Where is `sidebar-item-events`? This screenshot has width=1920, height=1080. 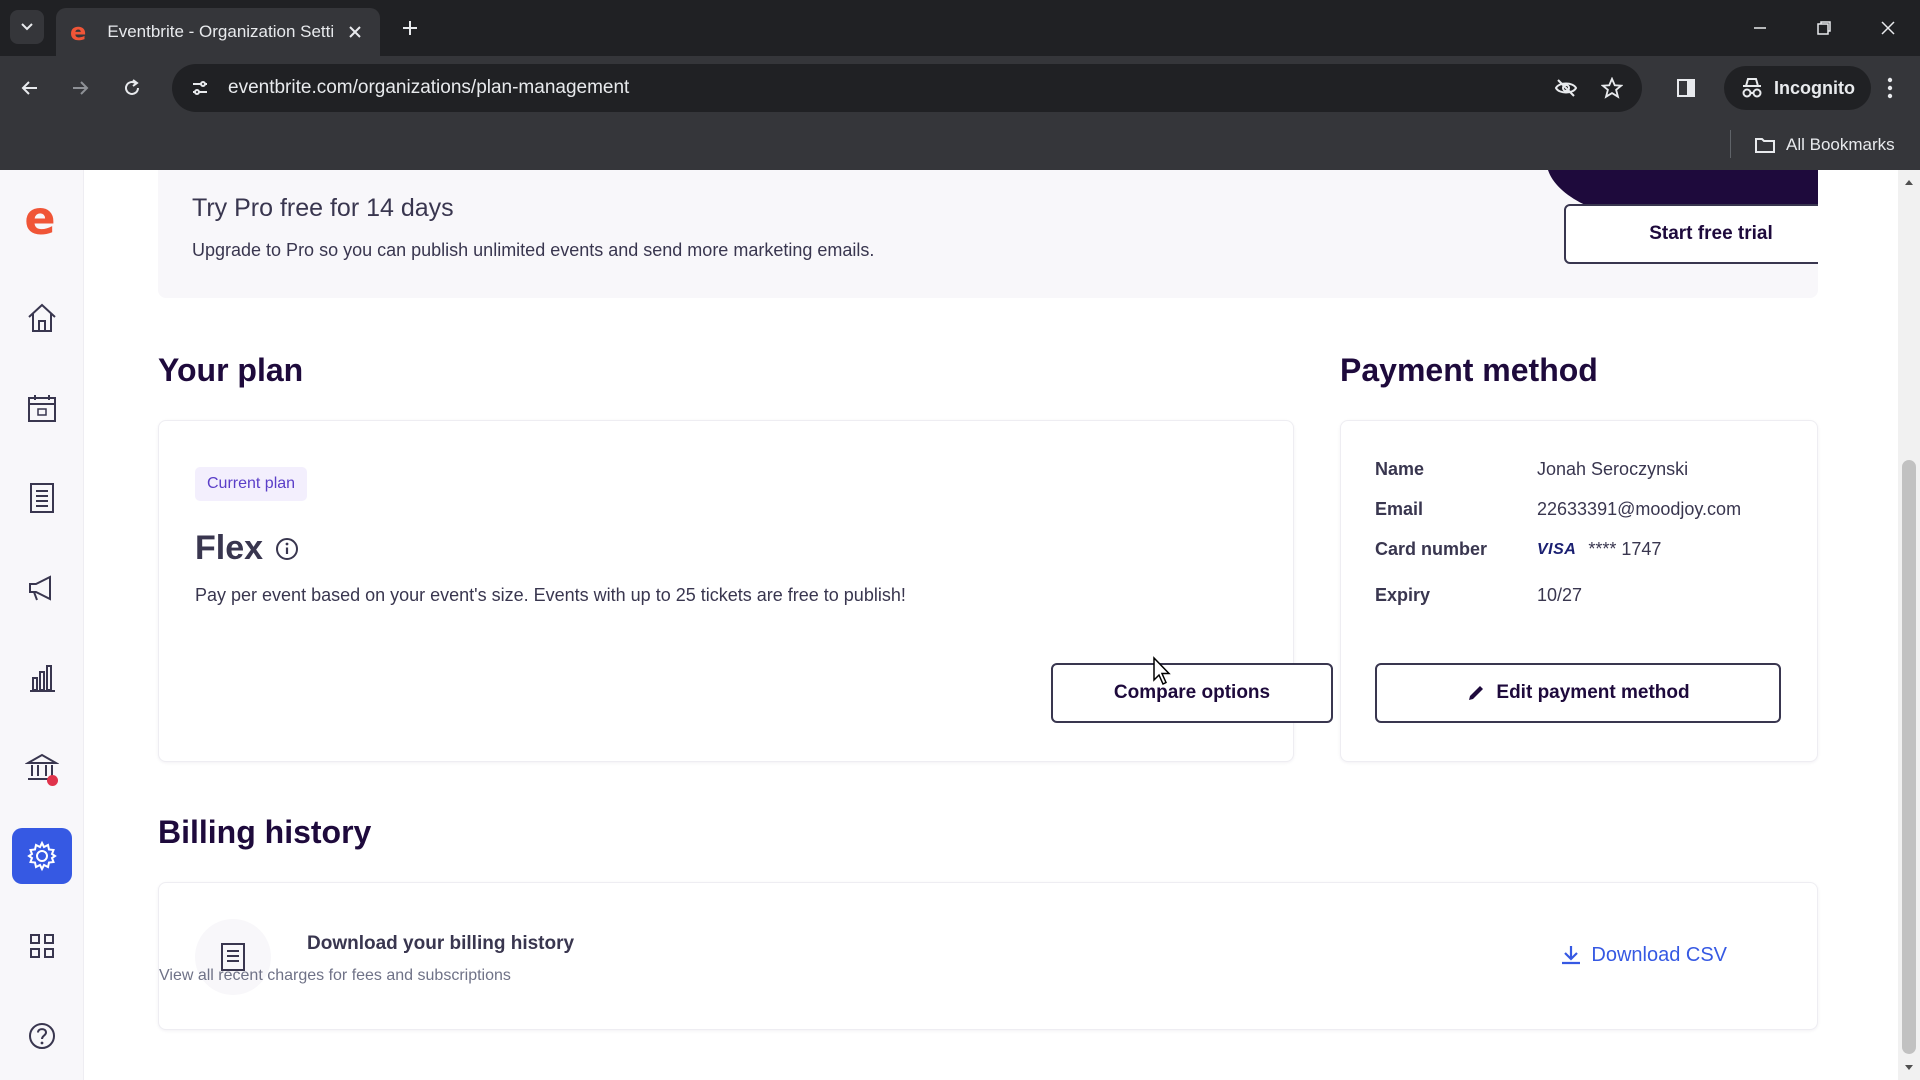
sidebar-item-events is located at coordinates (42, 408).